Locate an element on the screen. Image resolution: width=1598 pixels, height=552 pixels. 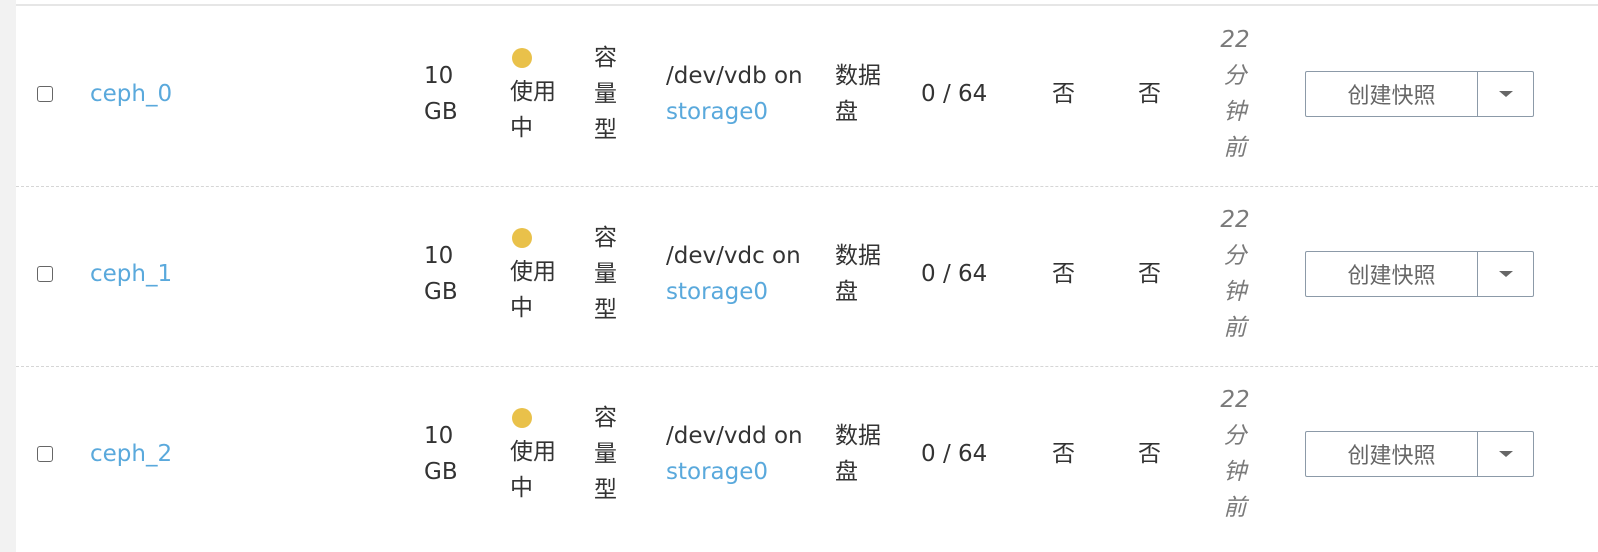
volume-name-link: ceph_0 is located at coordinates (131, 94).